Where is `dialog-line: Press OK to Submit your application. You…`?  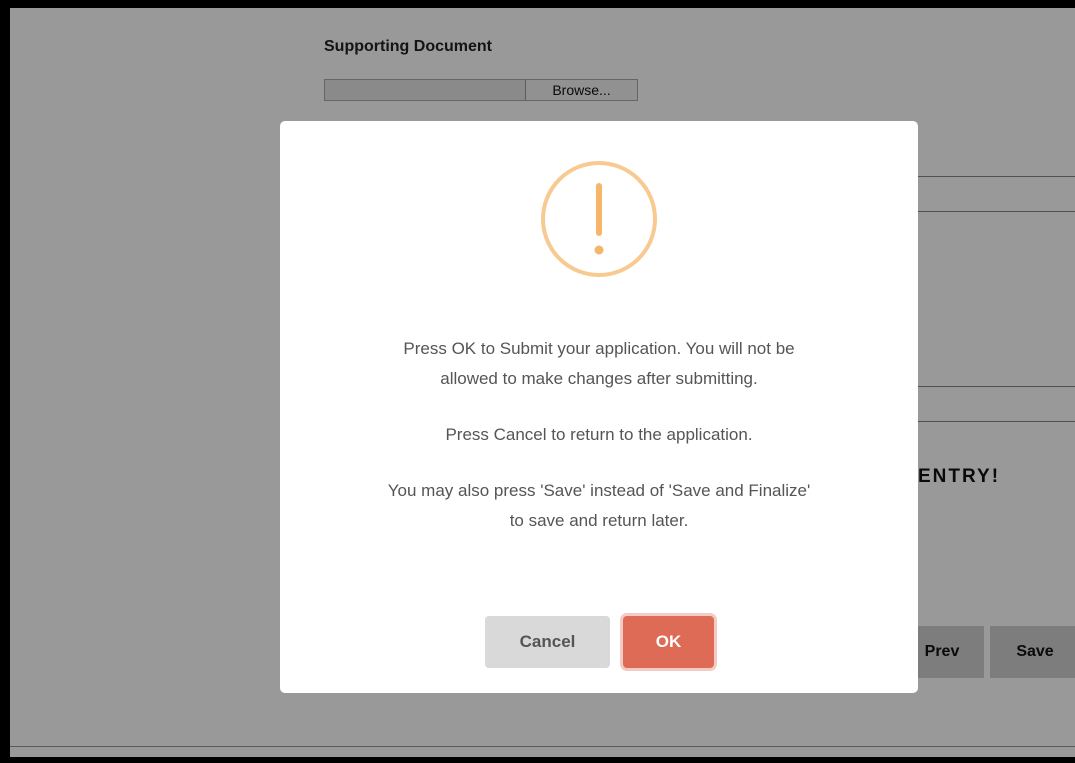
dialog-line: Press OK to Submit your application. You… is located at coordinates (599, 348).